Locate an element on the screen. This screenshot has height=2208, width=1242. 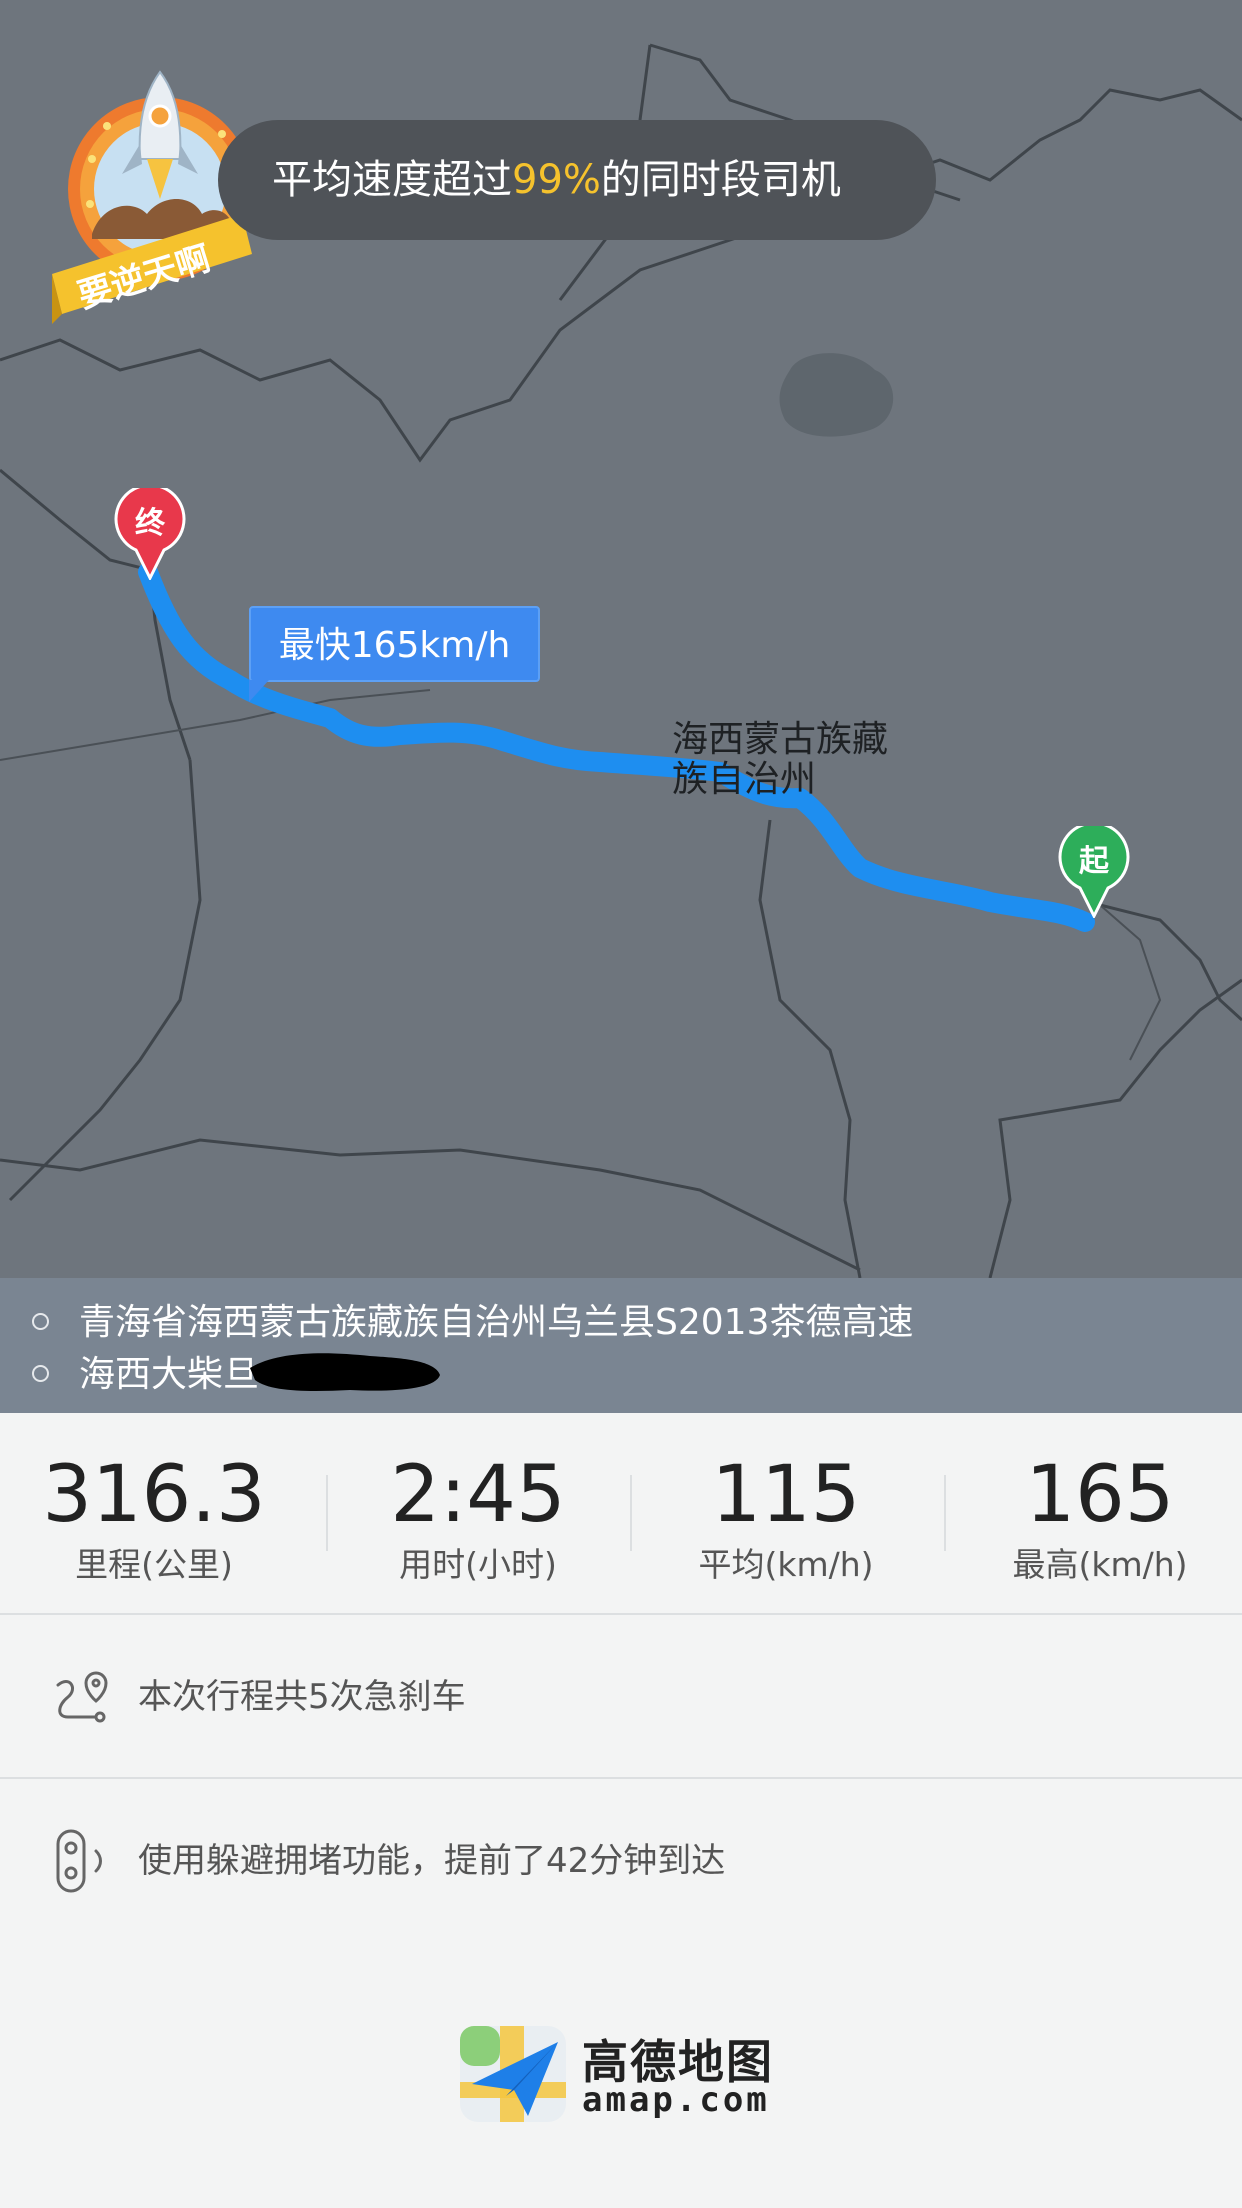
stat-duration: 2:45 用时(小时) is located at coordinates (478, 1517).